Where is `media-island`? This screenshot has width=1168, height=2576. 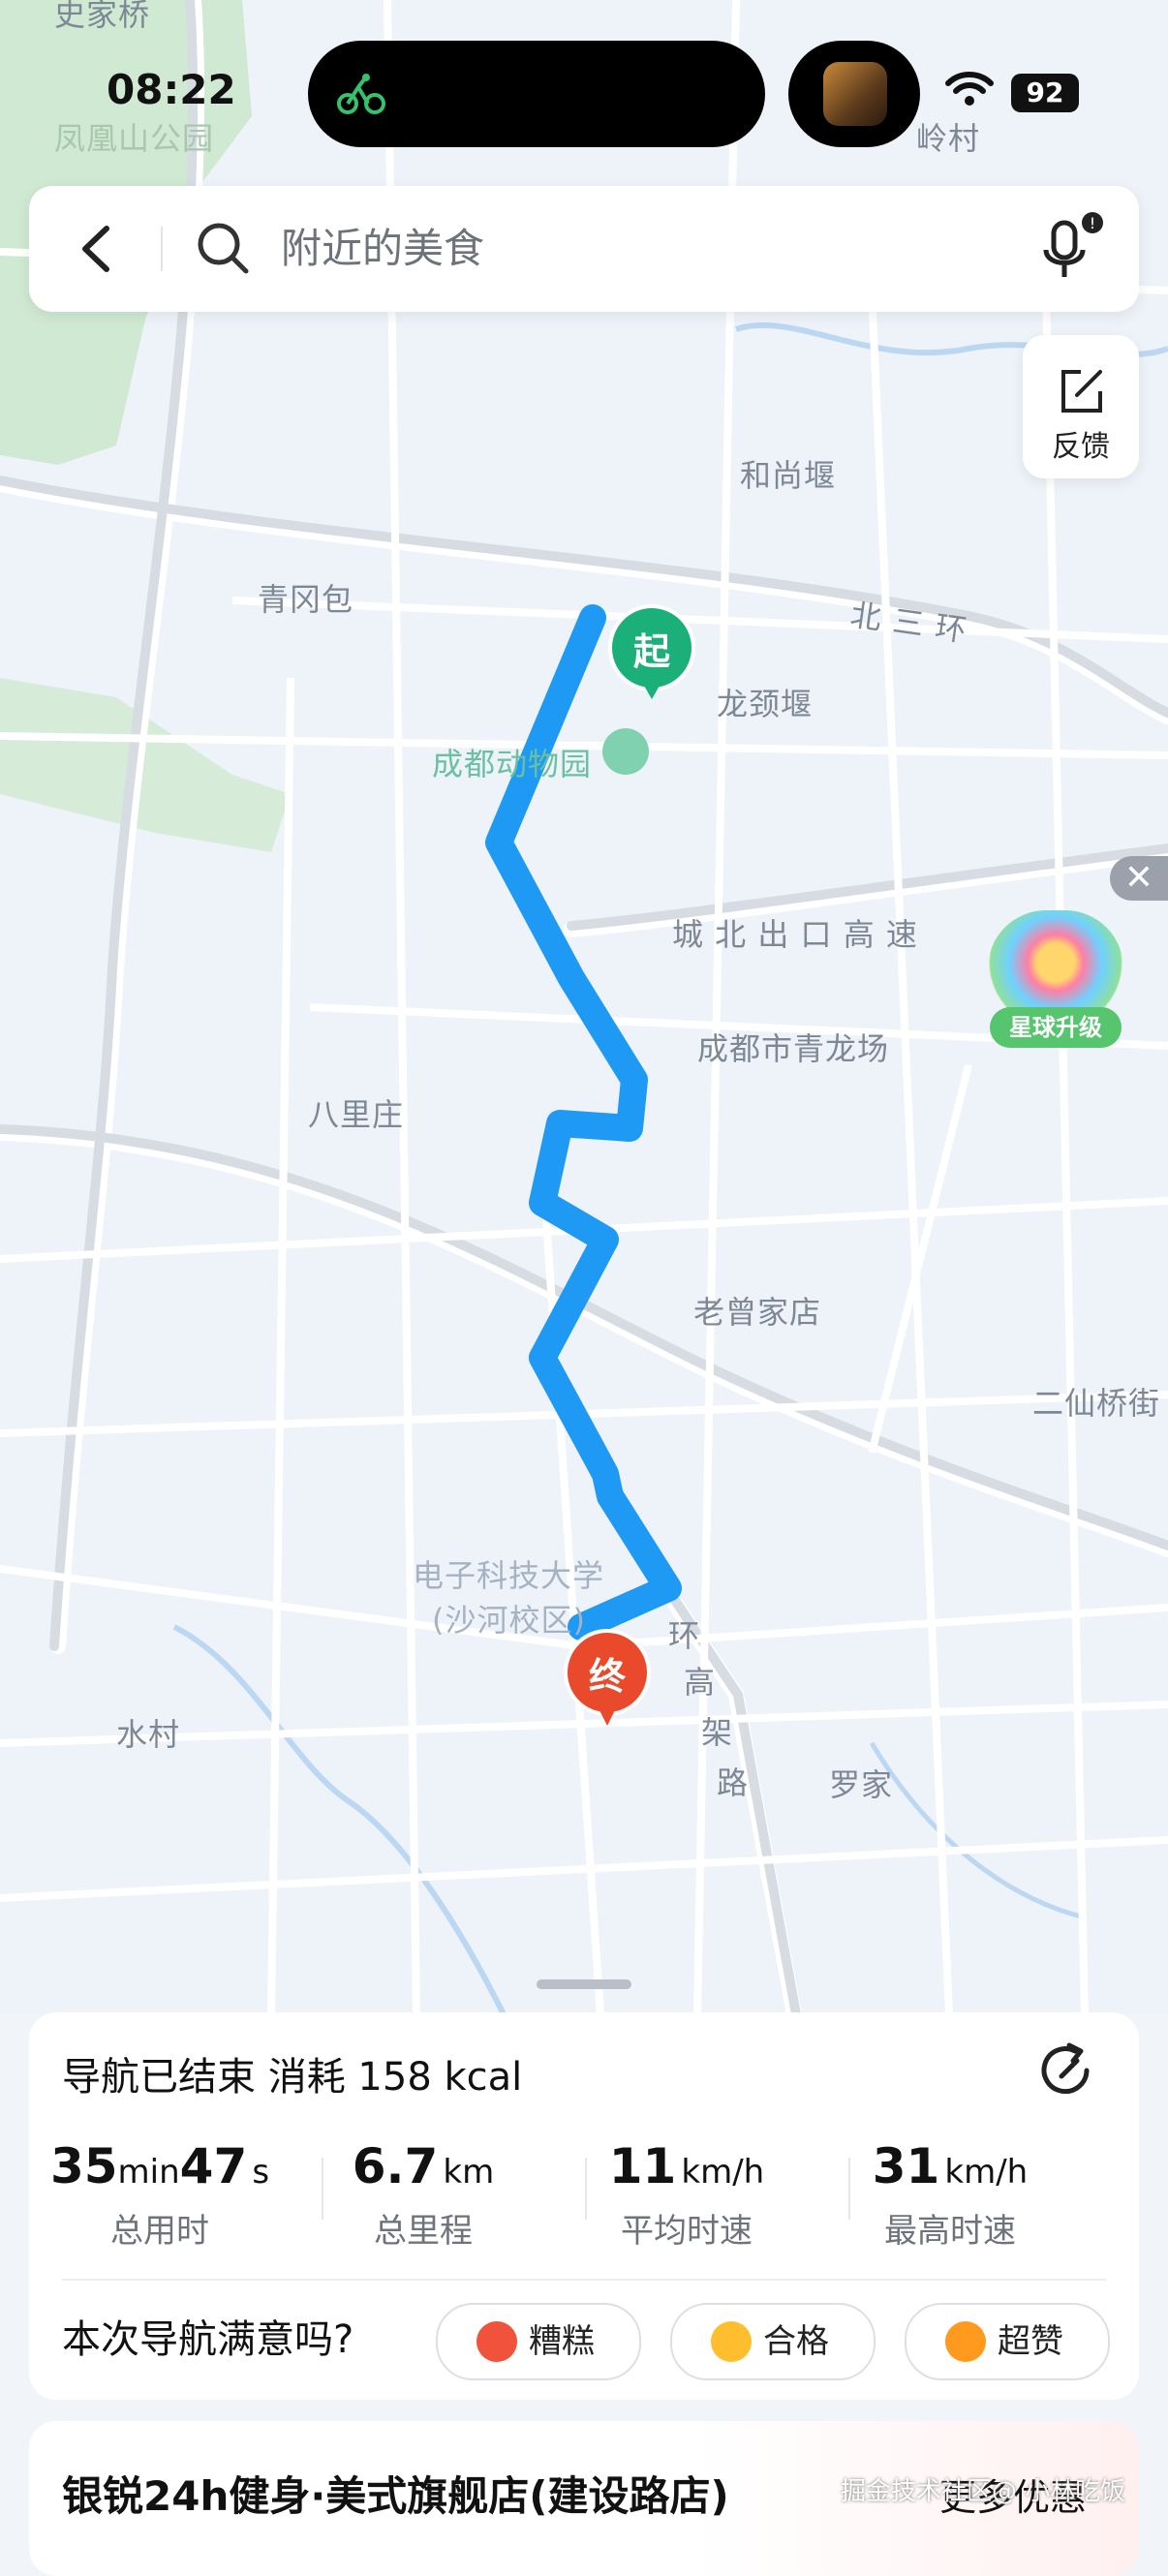
media-island is located at coordinates (854, 94).